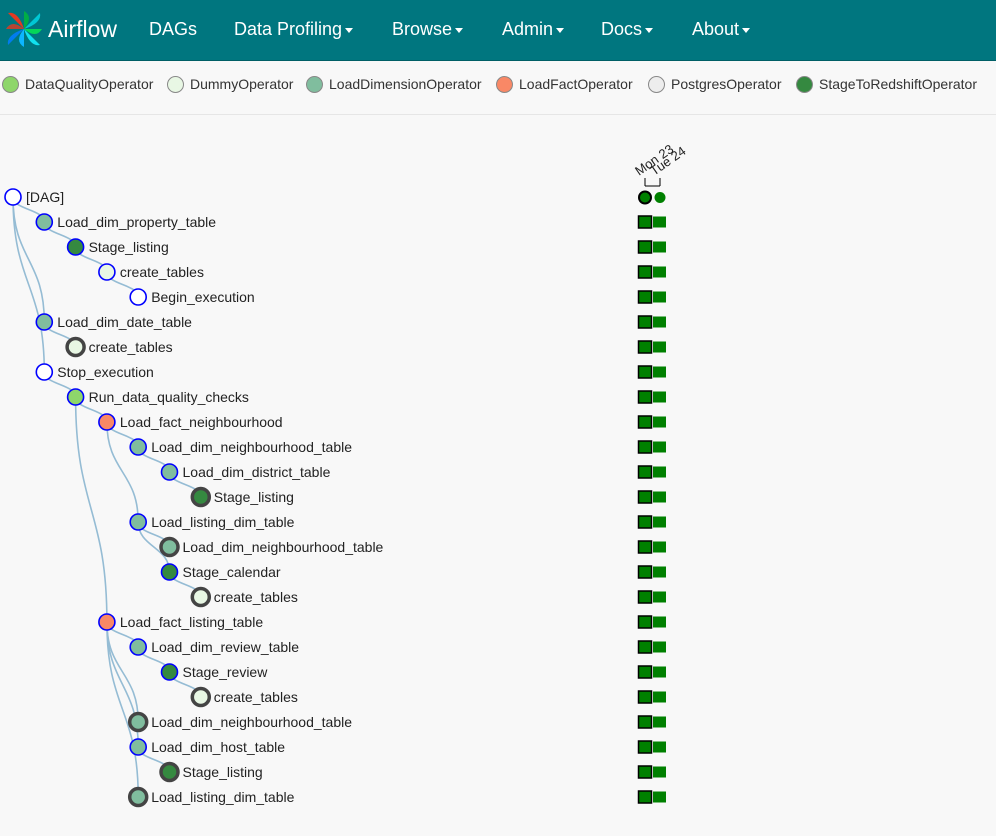  What do you see at coordinates (191, 622) in the screenshot?
I see `task-label: Load_fact_listing_table` at bounding box center [191, 622].